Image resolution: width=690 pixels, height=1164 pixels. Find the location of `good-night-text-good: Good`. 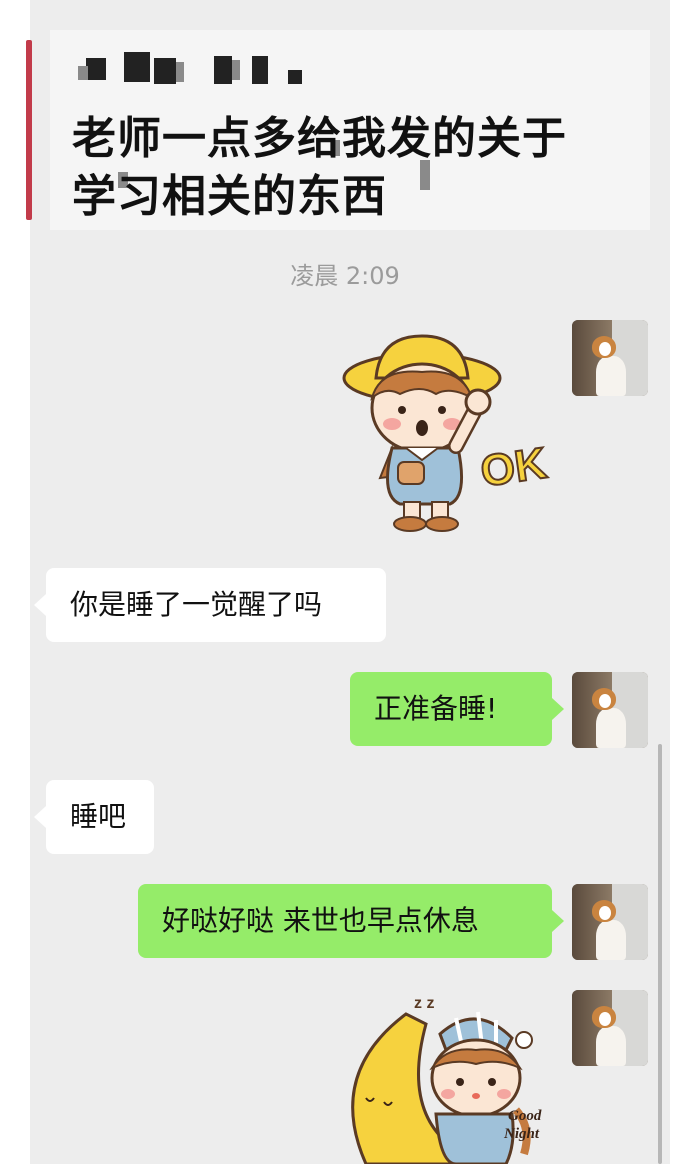

good-night-text-good: Good is located at coordinates (525, 1116).